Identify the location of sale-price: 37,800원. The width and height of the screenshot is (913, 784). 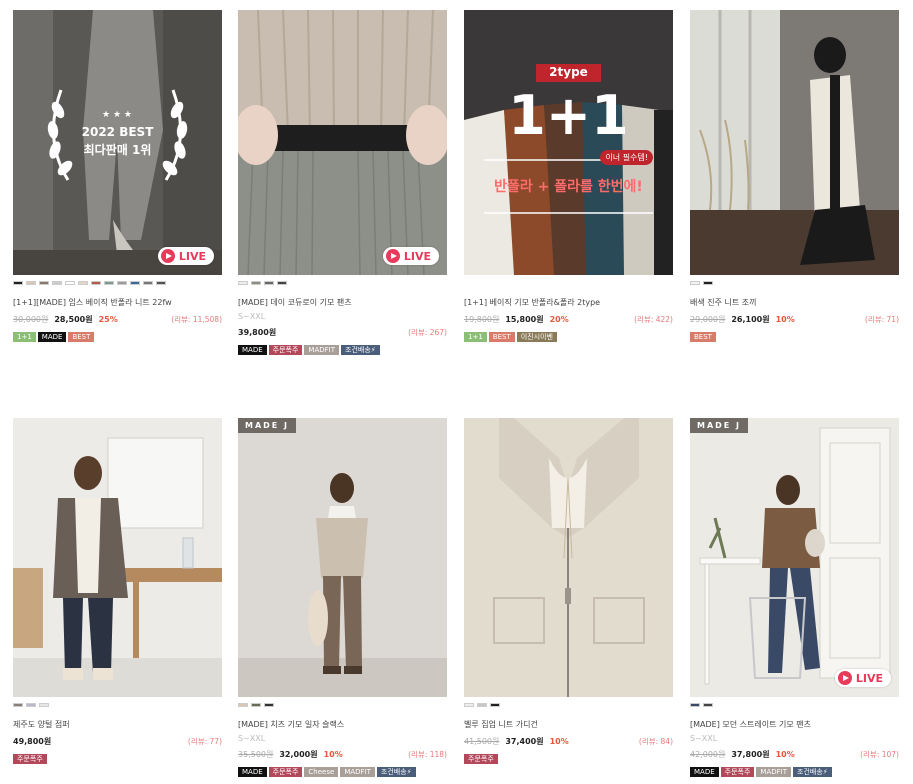
(750, 754).